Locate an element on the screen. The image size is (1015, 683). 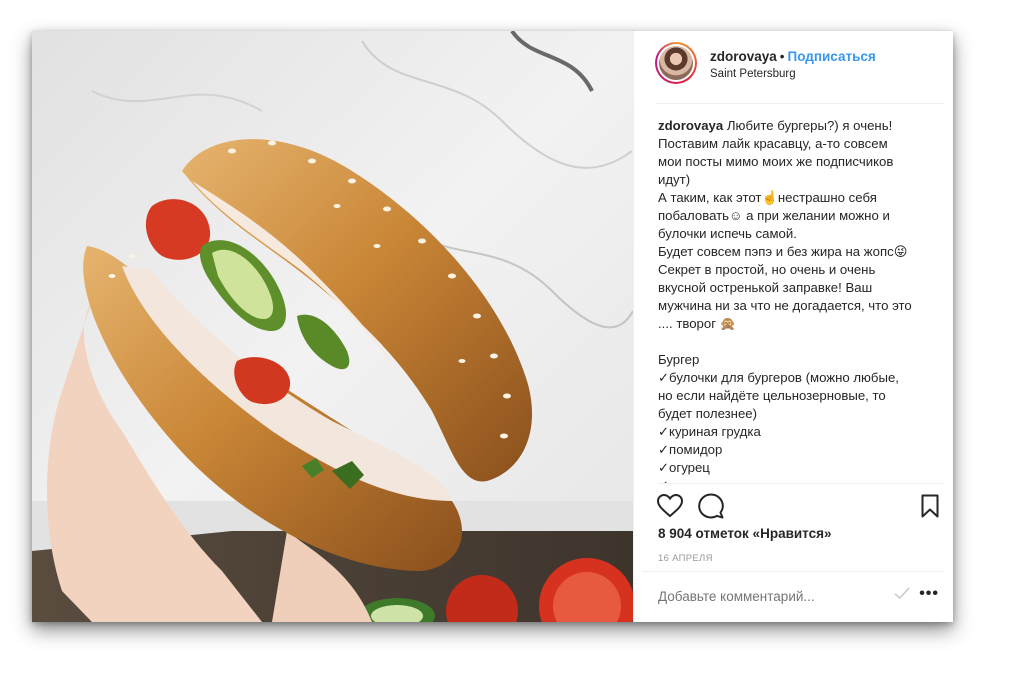
caption-line: ✓огурец is located at coordinates (684, 467).